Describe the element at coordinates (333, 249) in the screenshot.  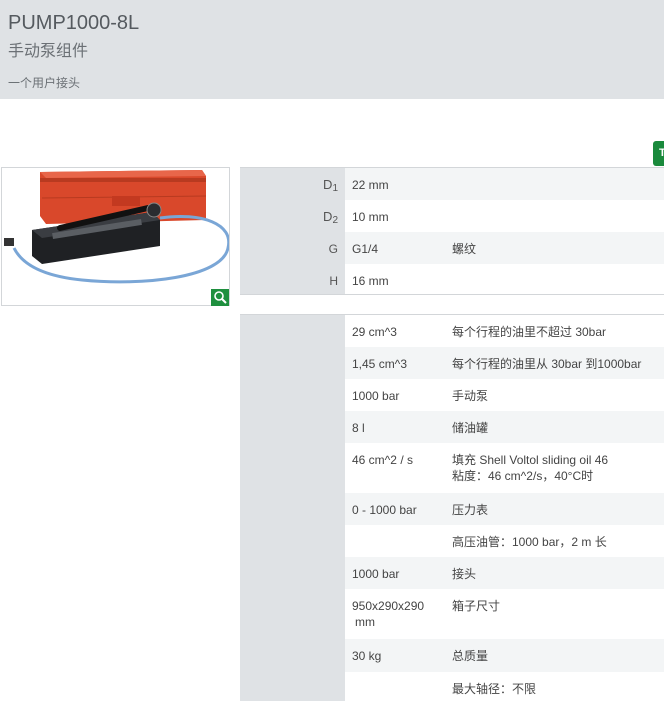
I see `dim-key: G` at that location.